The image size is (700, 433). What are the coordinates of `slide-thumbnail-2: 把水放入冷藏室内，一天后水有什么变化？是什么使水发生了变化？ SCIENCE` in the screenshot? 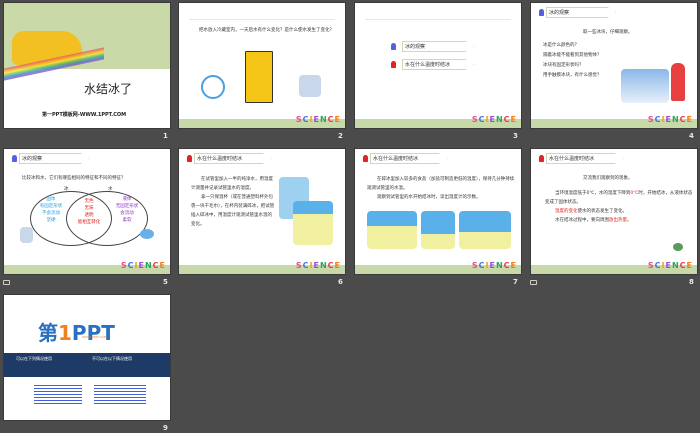 It's located at (262, 65).